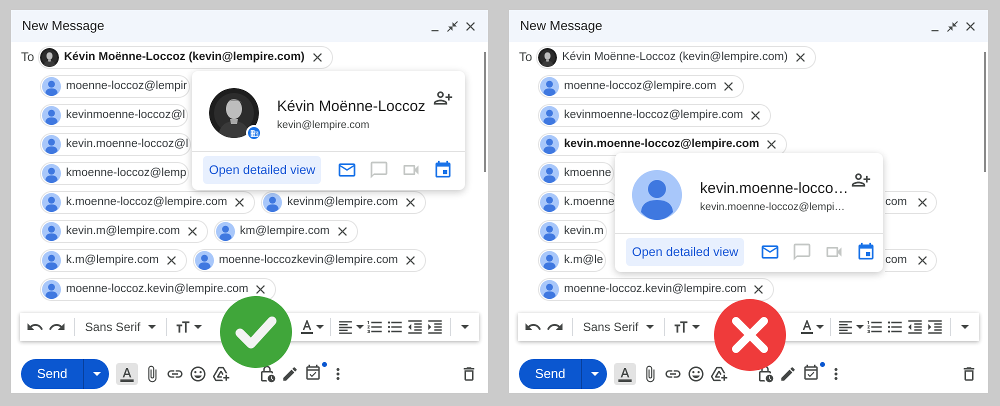 This screenshot has height=406, width=1000. I want to click on chip-text: kevinmoenne-loccoz@lempire.com, so click(654, 115).